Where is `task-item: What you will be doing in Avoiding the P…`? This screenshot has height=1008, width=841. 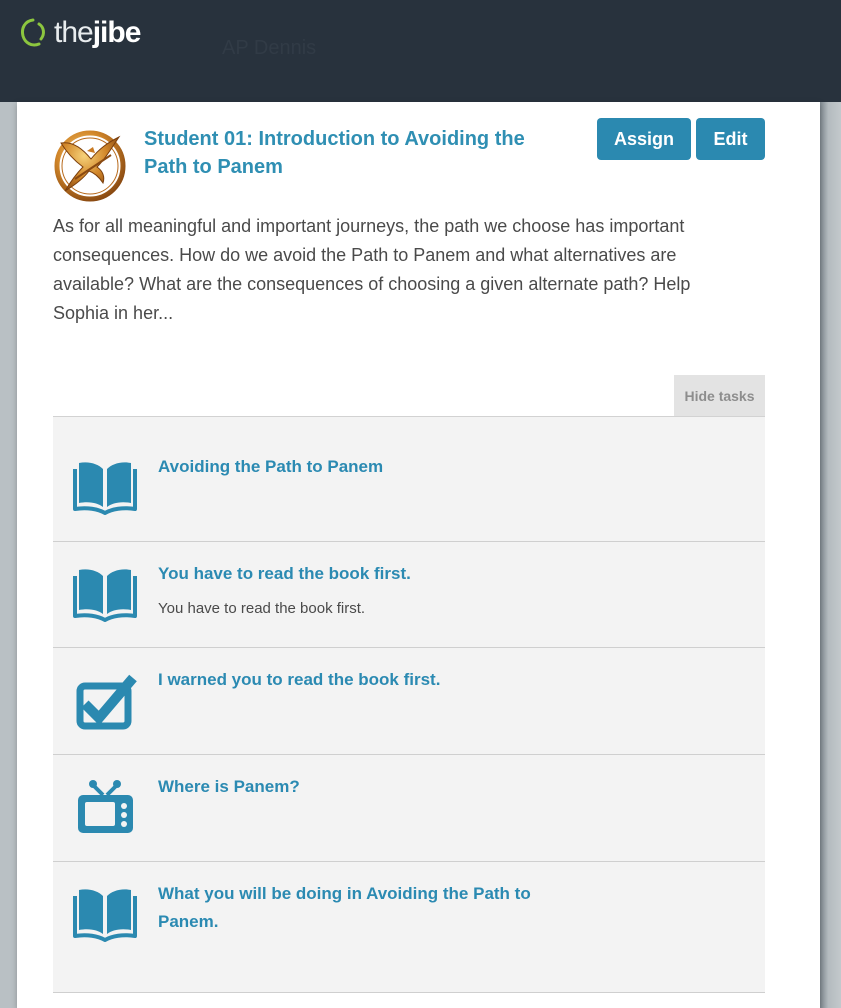 task-item: What you will be doing in Avoiding the P… is located at coordinates (409, 927).